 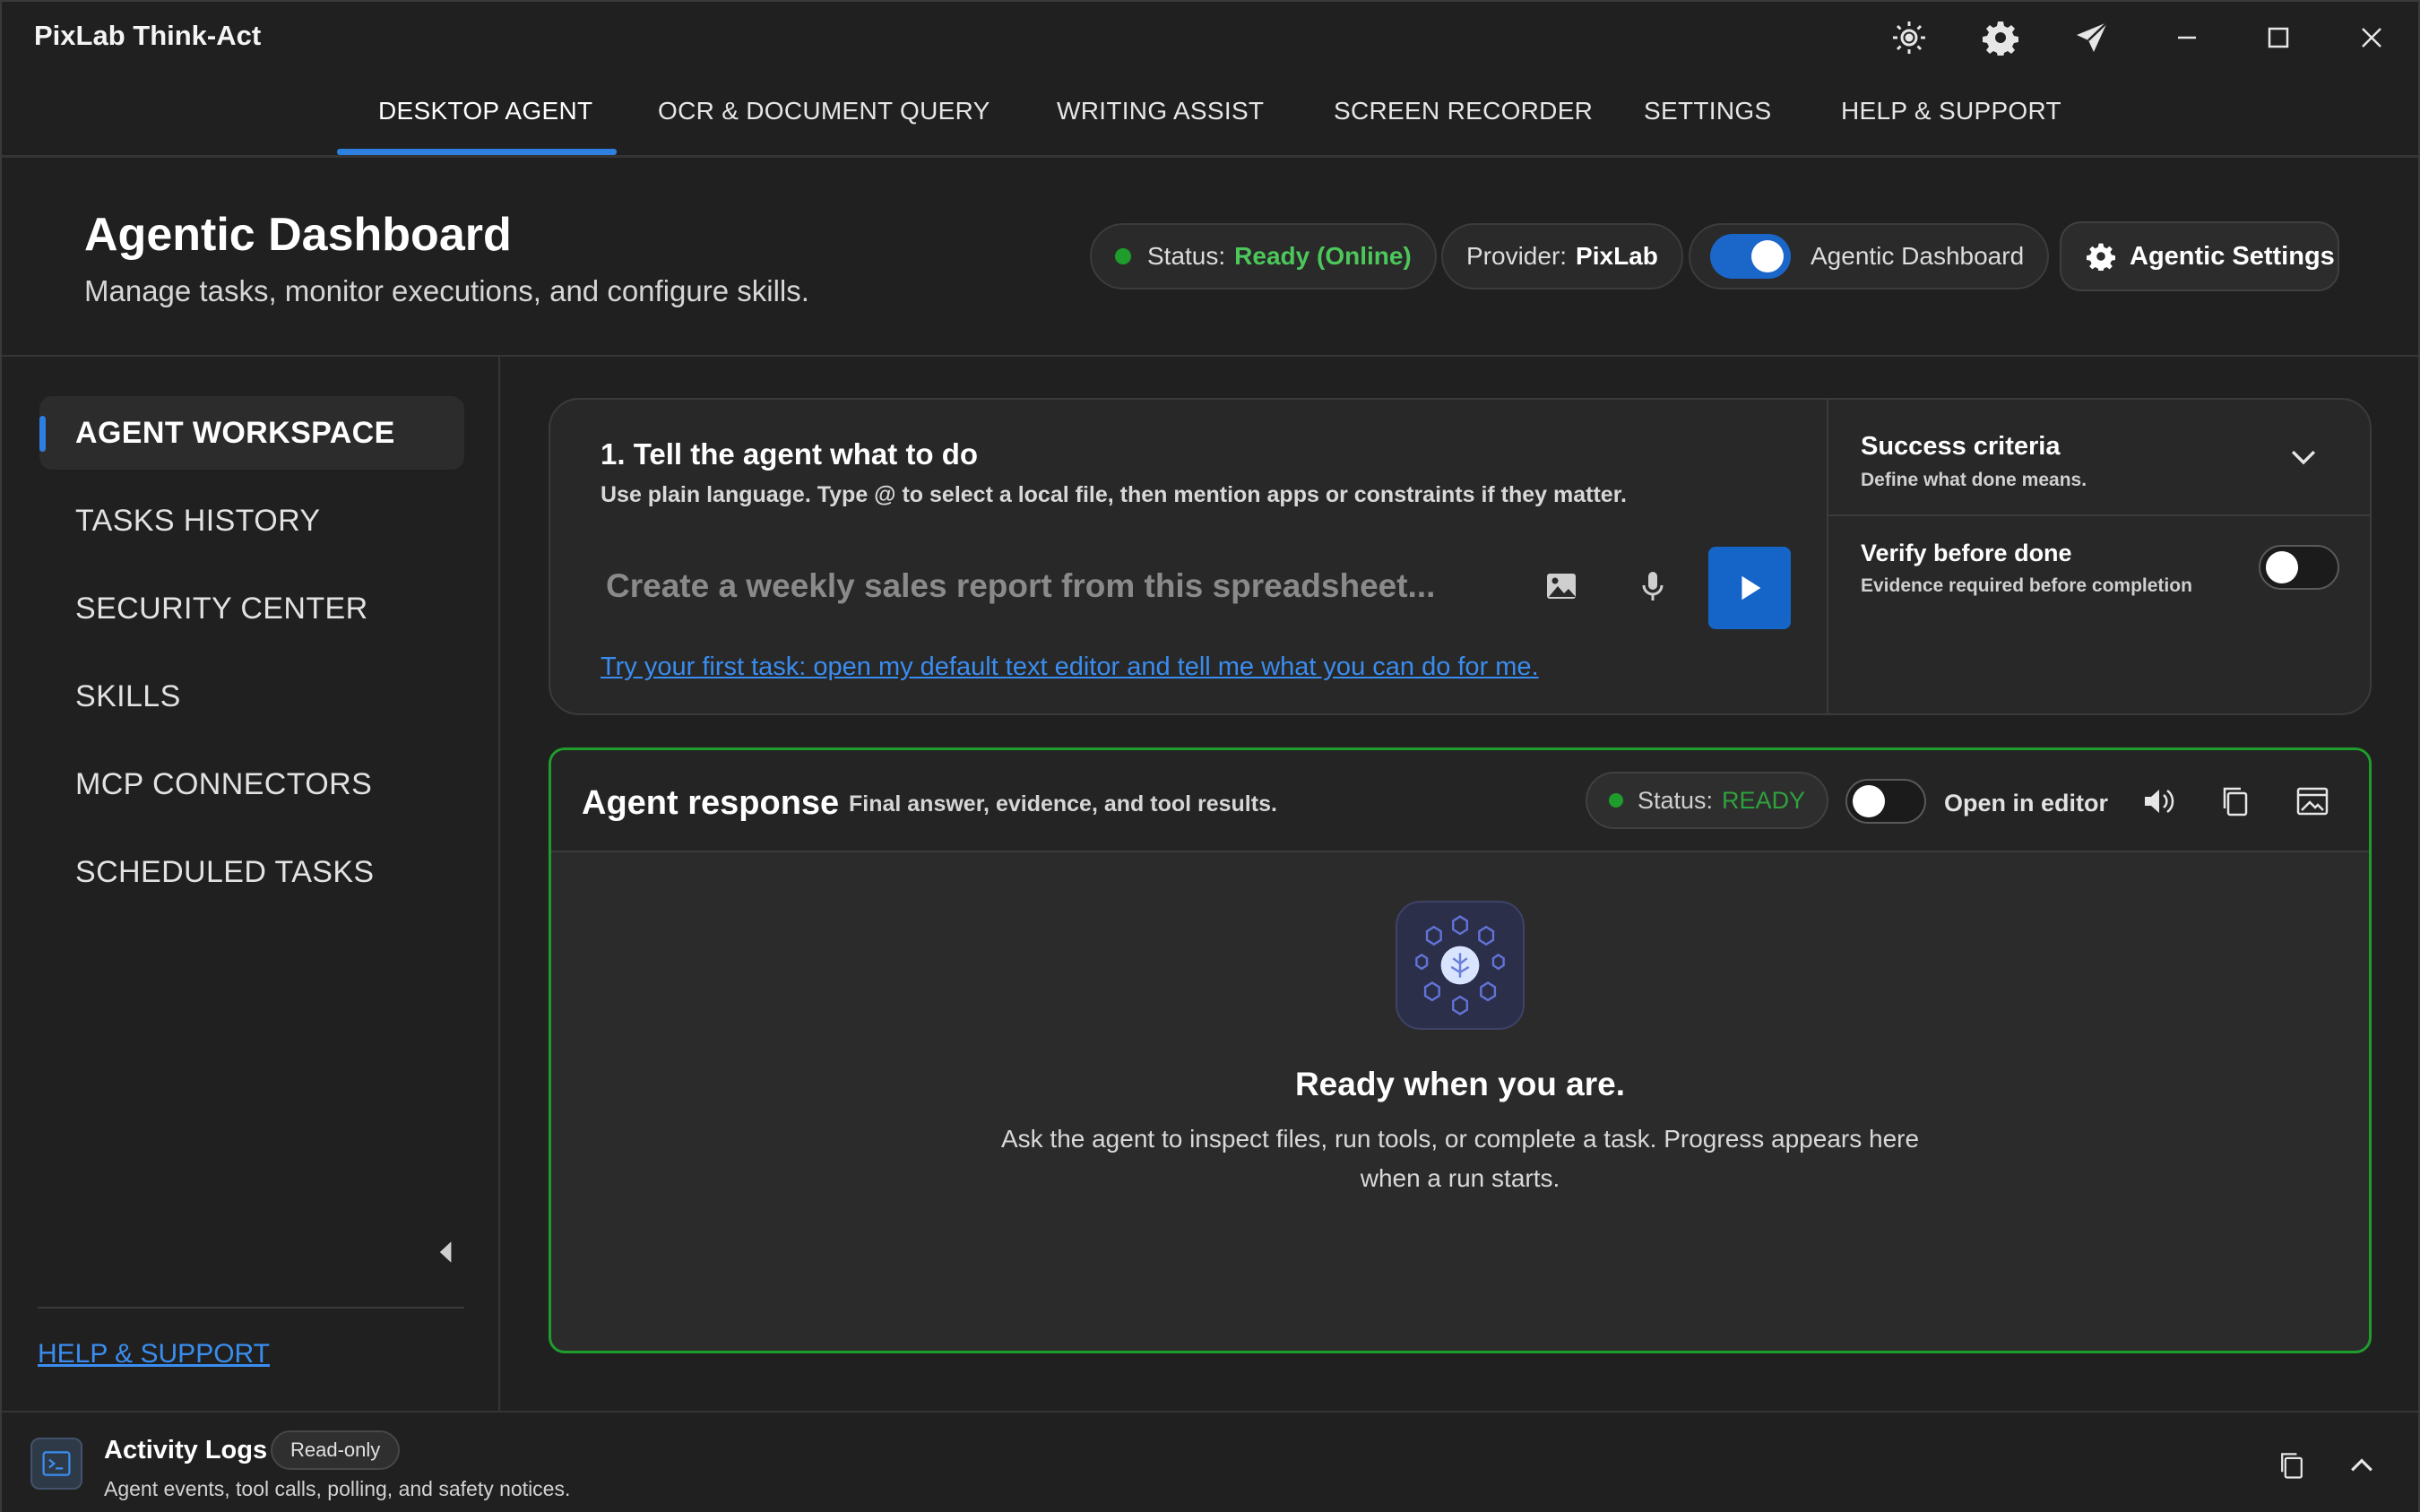 What do you see at coordinates (154, 1354) in the screenshot?
I see `sidebar-help-link: HELP & SUPPORT` at bounding box center [154, 1354].